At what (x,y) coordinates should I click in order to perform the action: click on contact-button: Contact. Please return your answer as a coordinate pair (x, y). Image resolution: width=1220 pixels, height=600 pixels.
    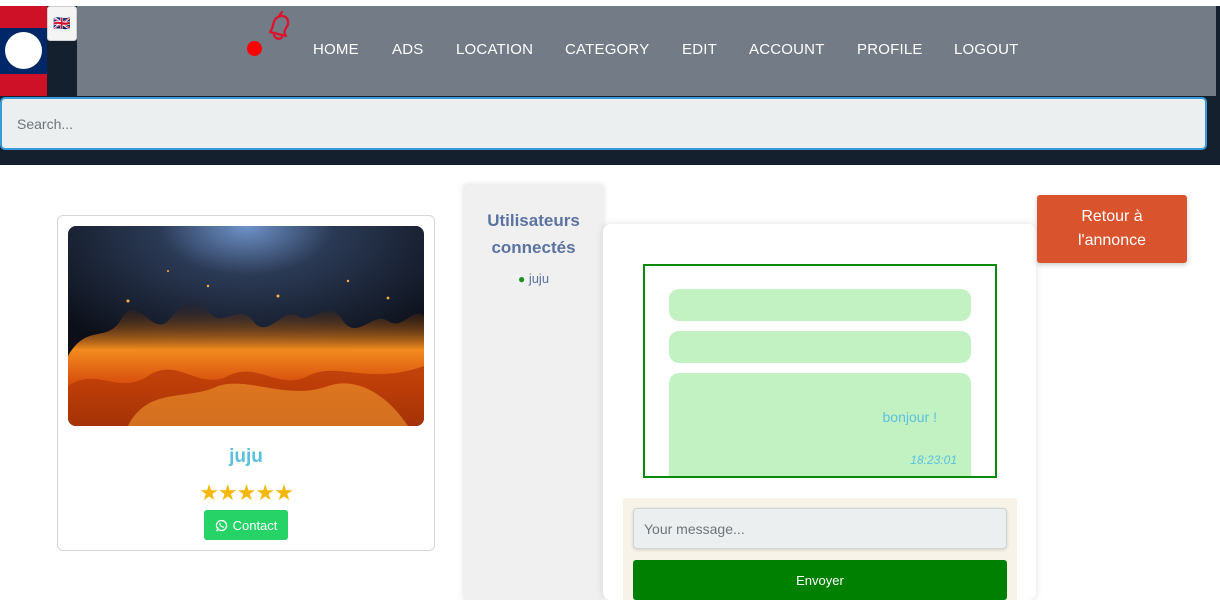
    Looking at the image, I should click on (246, 525).